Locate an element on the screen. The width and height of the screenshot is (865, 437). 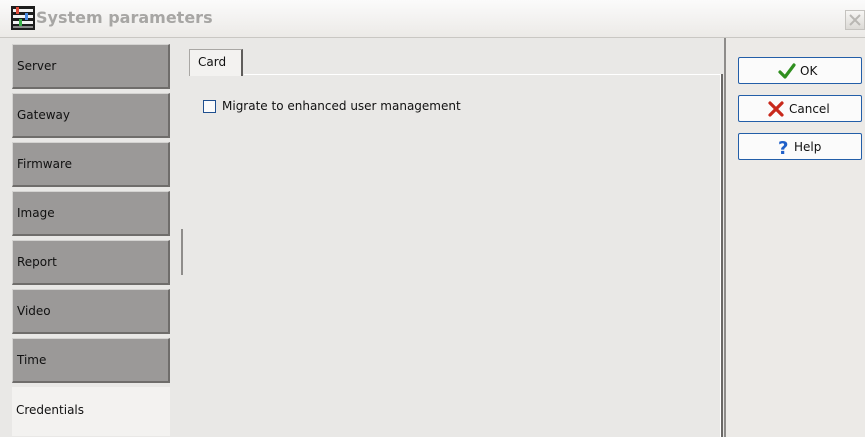
sidebar-item-firmware: Firmware is located at coordinates (91, 164).